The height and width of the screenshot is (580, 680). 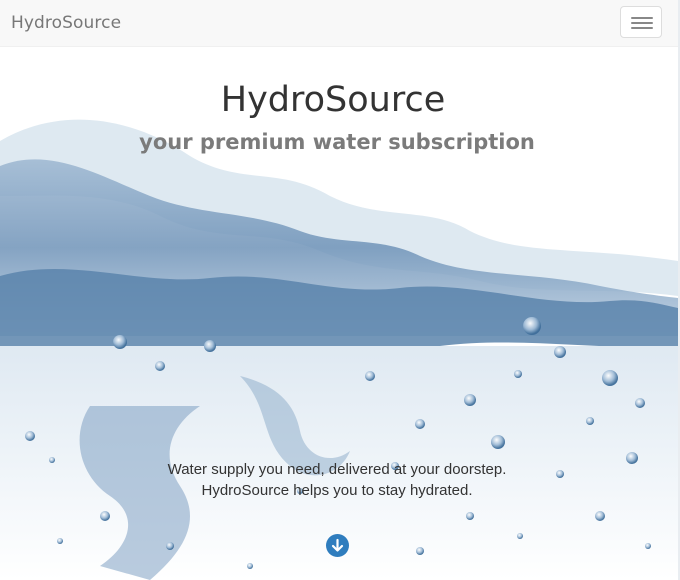 I want to click on hero-title: HydroSource, so click(x=333, y=100).